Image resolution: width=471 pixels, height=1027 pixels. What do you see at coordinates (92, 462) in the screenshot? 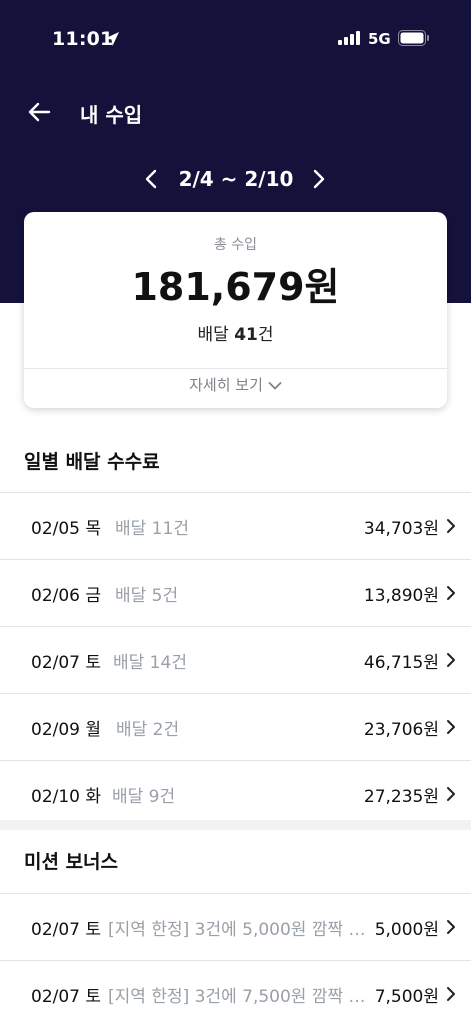
I see `daily-fees-title: 일별 배달 수수료` at bounding box center [92, 462].